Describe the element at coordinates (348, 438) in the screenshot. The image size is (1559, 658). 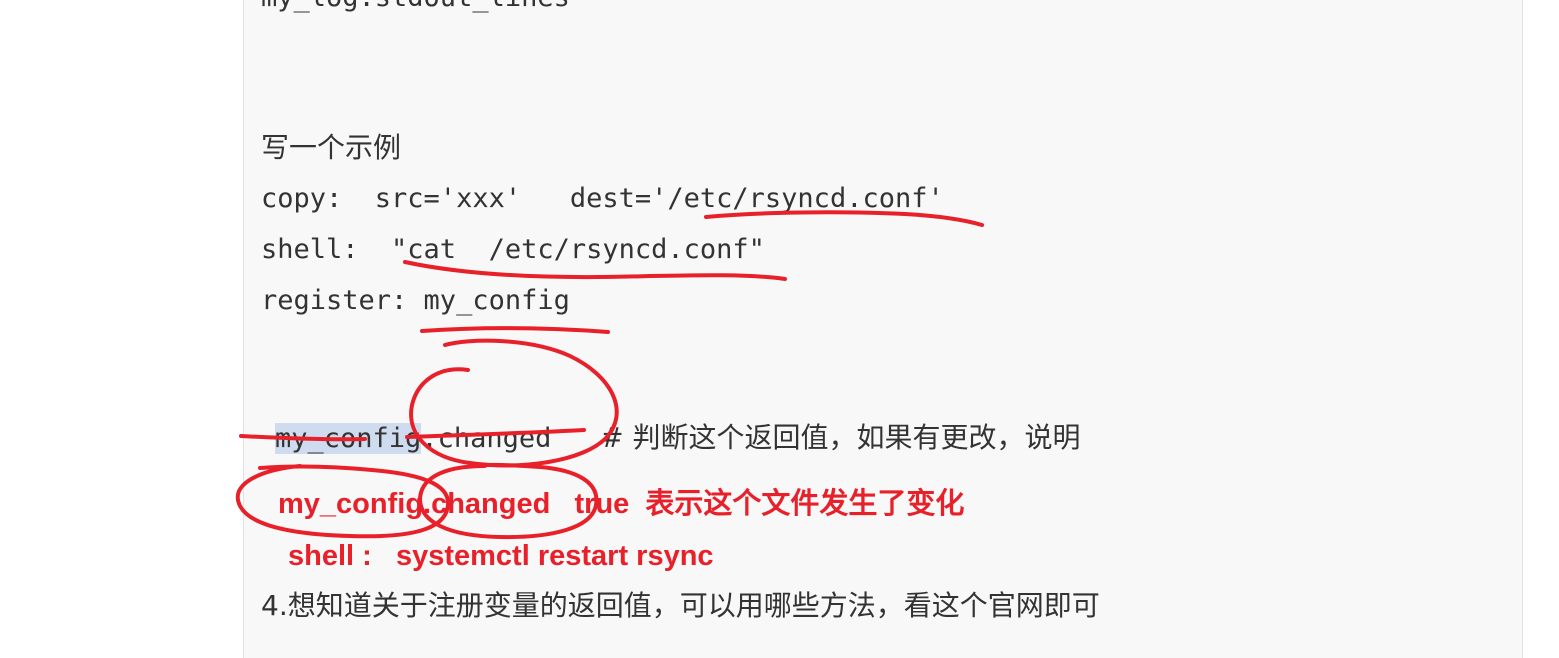
I see `text-selection-highlight: my_config` at that location.